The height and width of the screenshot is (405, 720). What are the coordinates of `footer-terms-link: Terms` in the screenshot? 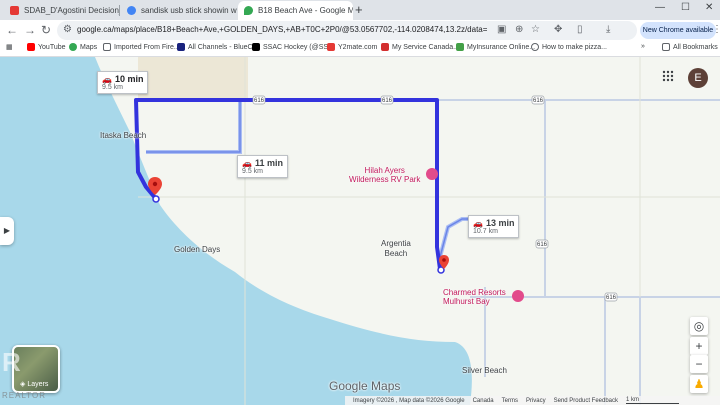 It's located at (510, 401).